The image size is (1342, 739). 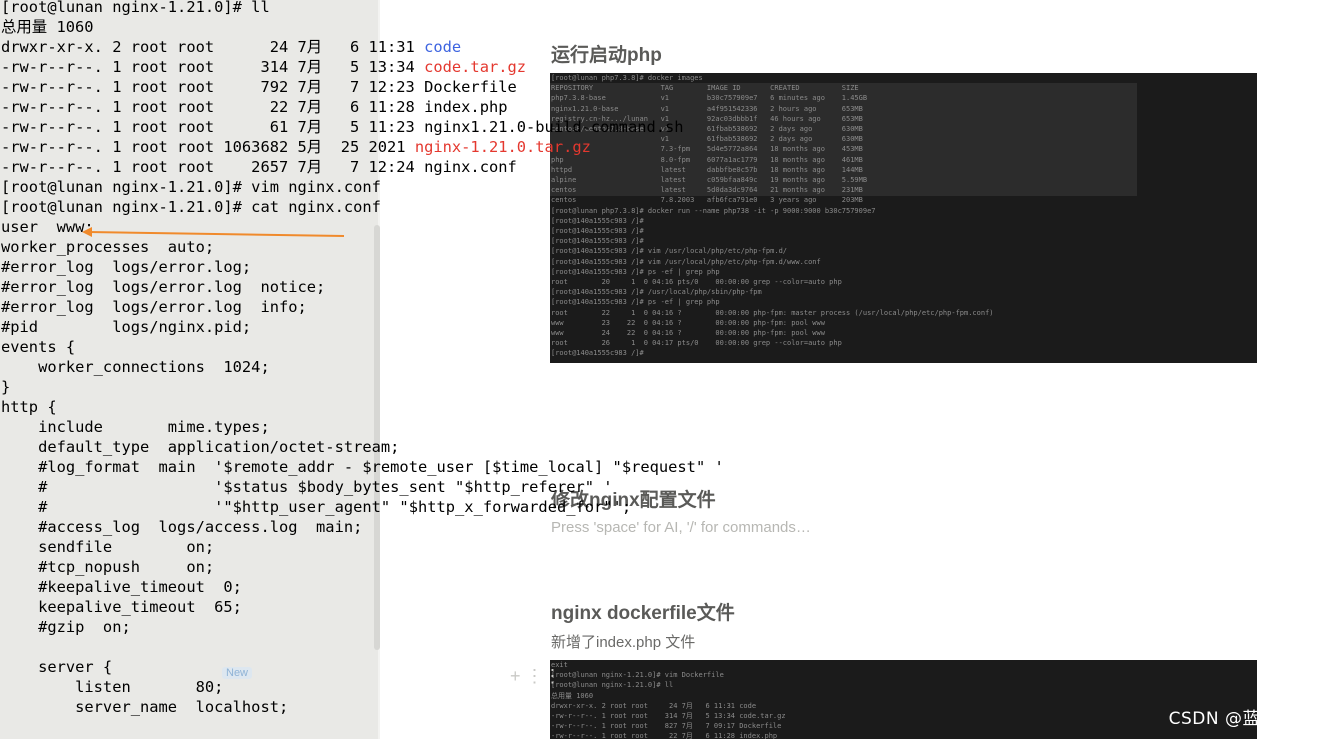 I want to click on terminal-line: include mime.types;, so click(x=135, y=427).